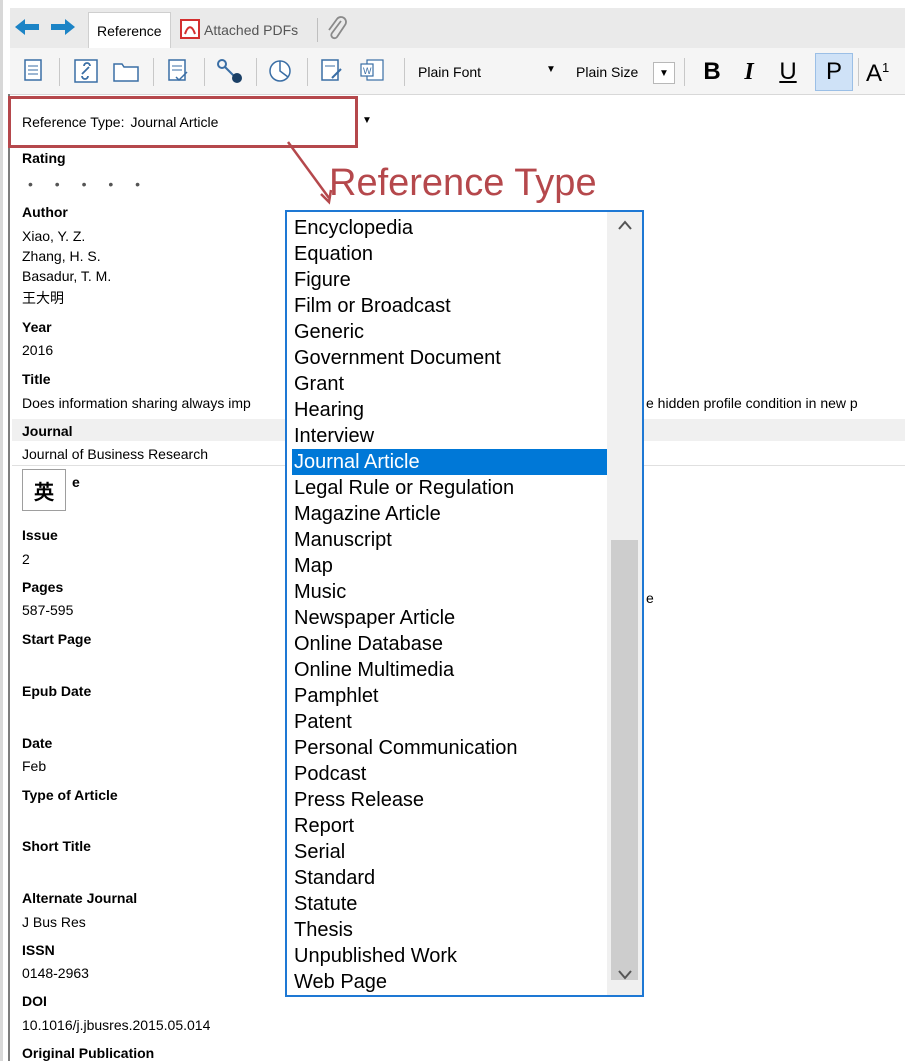  What do you see at coordinates (70, 795) in the screenshot?
I see `type-of-article-label: Type of Article` at bounding box center [70, 795].